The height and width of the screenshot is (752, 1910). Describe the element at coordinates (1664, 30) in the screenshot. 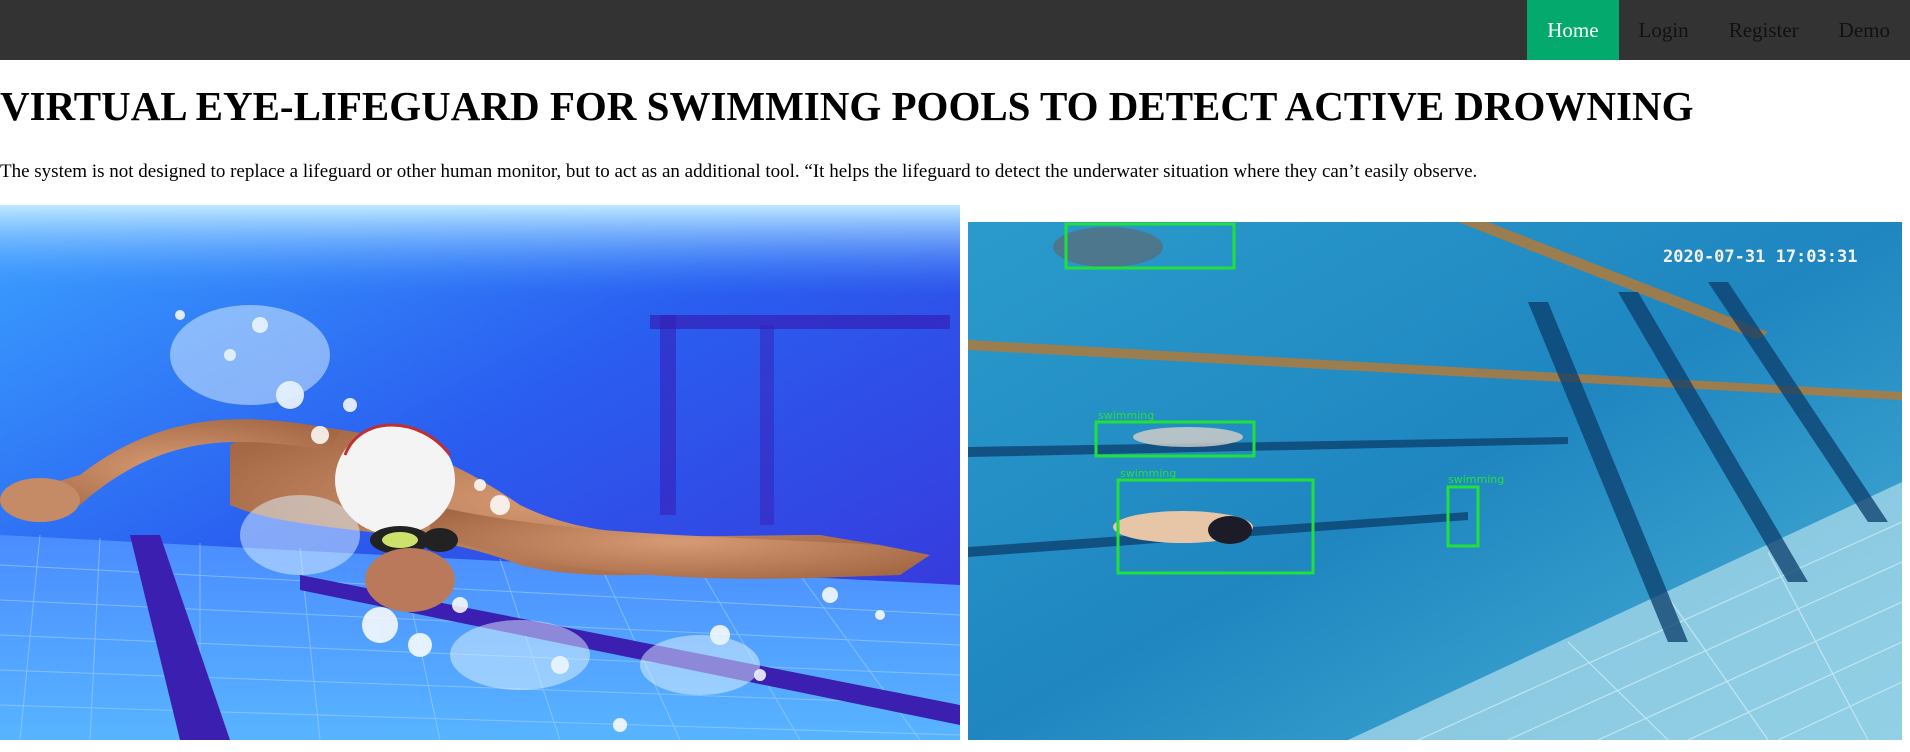

I see `nav-login-link: Login` at that location.